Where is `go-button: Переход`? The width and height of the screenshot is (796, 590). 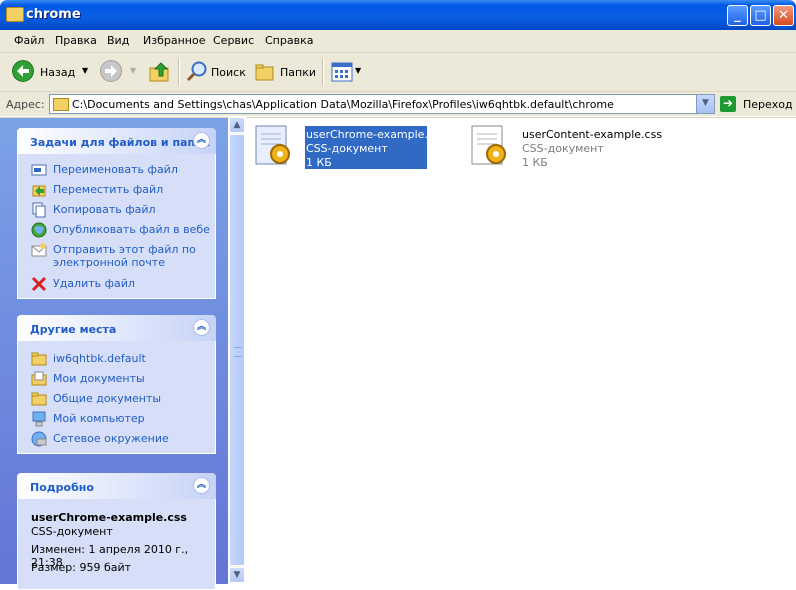 go-button: Переход is located at coordinates (768, 104).